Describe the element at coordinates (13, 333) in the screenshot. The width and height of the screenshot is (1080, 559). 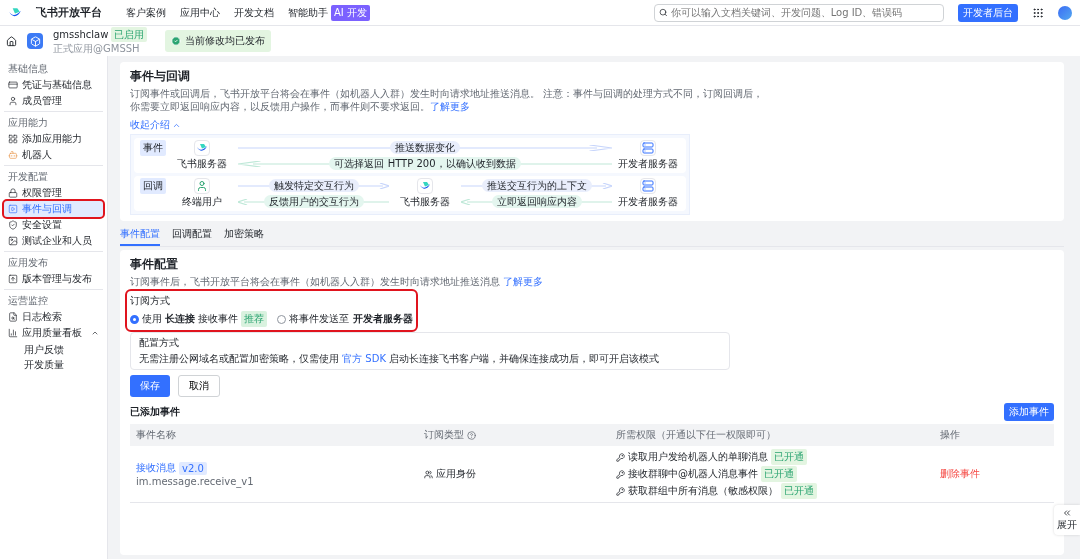
I see `chart-icon` at that location.